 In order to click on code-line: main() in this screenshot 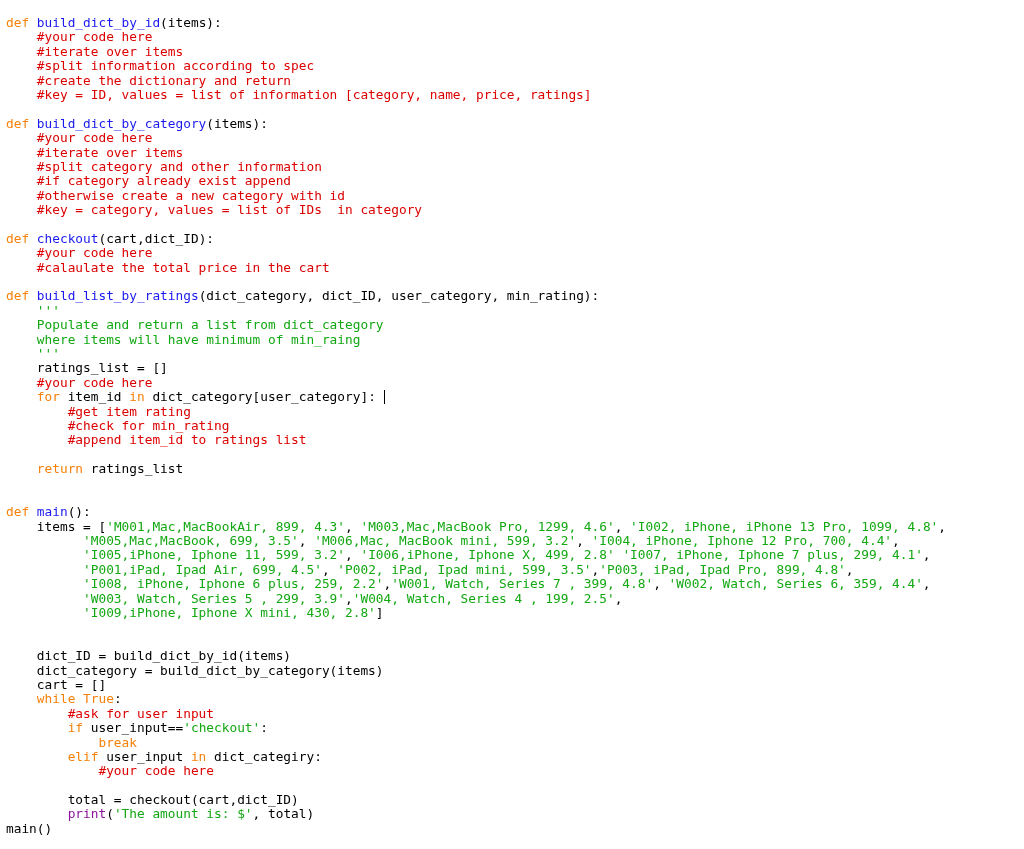, I will do `click(29, 829)`.